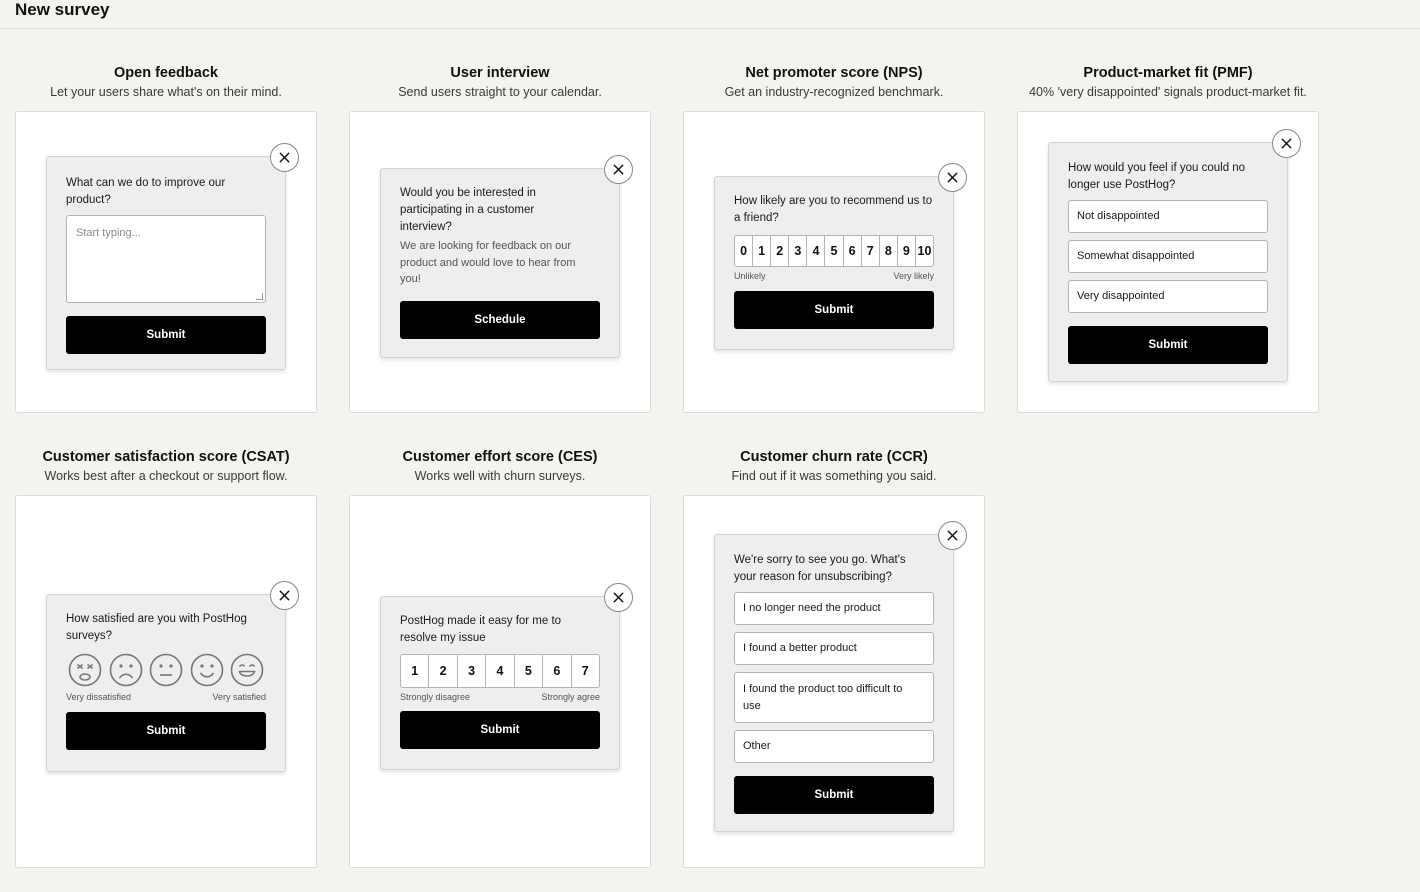  Describe the element at coordinates (834, 746) in the screenshot. I see `choice-option: Other` at that location.